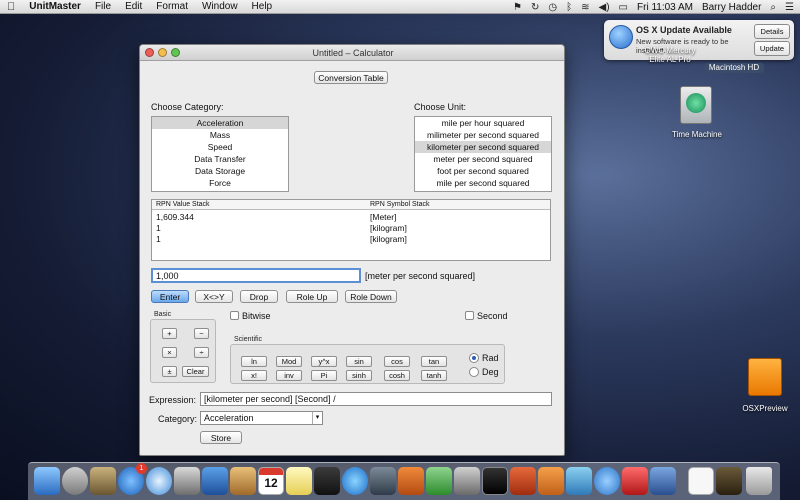 The width and height of the screenshot is (800, 500). What do you see at coordinates (261, 418) in the screenshot?
I see `category-select: Acceleration ▾` at bounding box center [261, 418].